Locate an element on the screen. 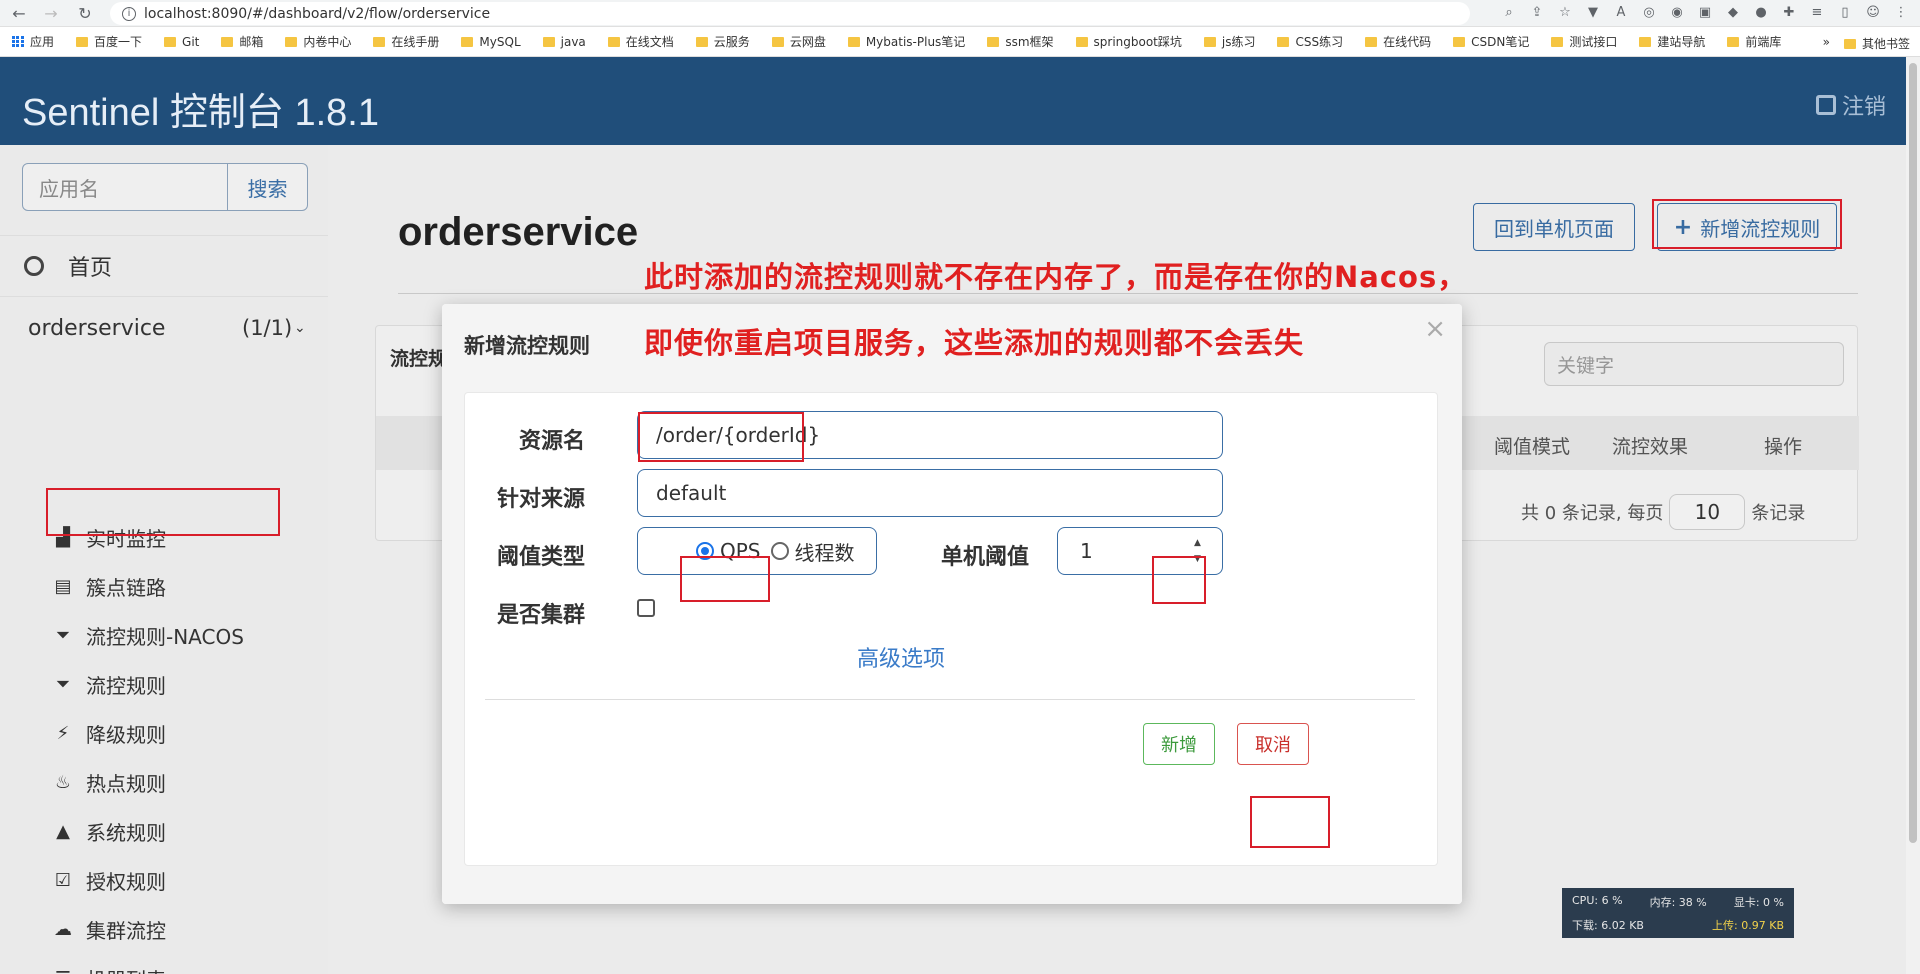  reading-list-icon: ≡ is located at coordinates (1817, 12).